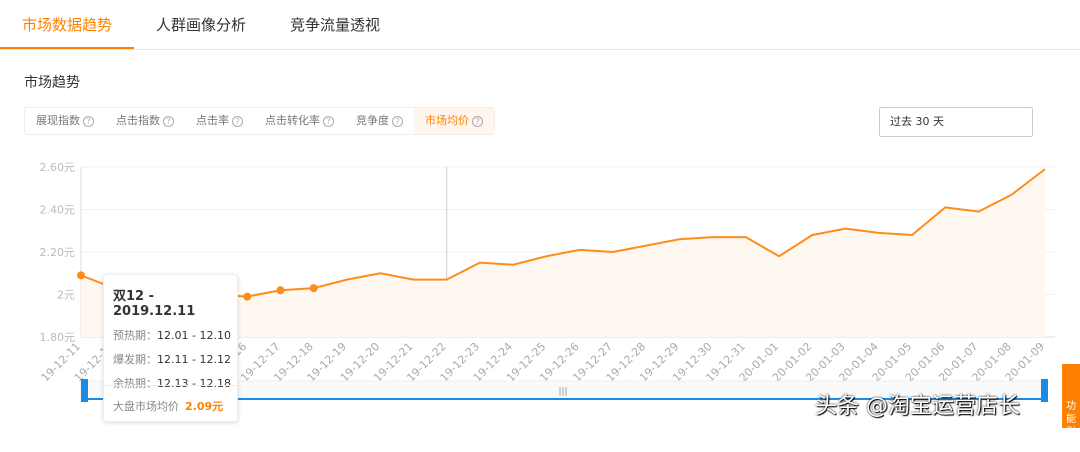  What do you see at coordinates (84, 390) in the screenshot?
I see `zoom-handle-left` at bounding box center [84, 390].